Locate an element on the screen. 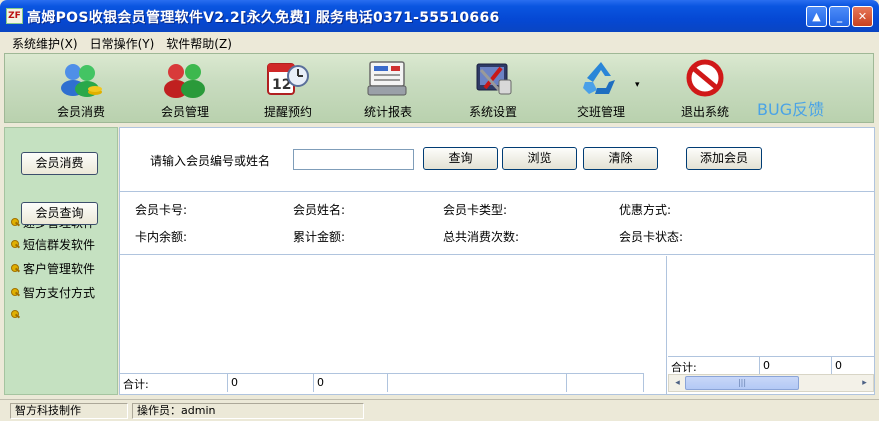 The image size is (879, 421). exit-no-icon is located at coordinates (705, 78).